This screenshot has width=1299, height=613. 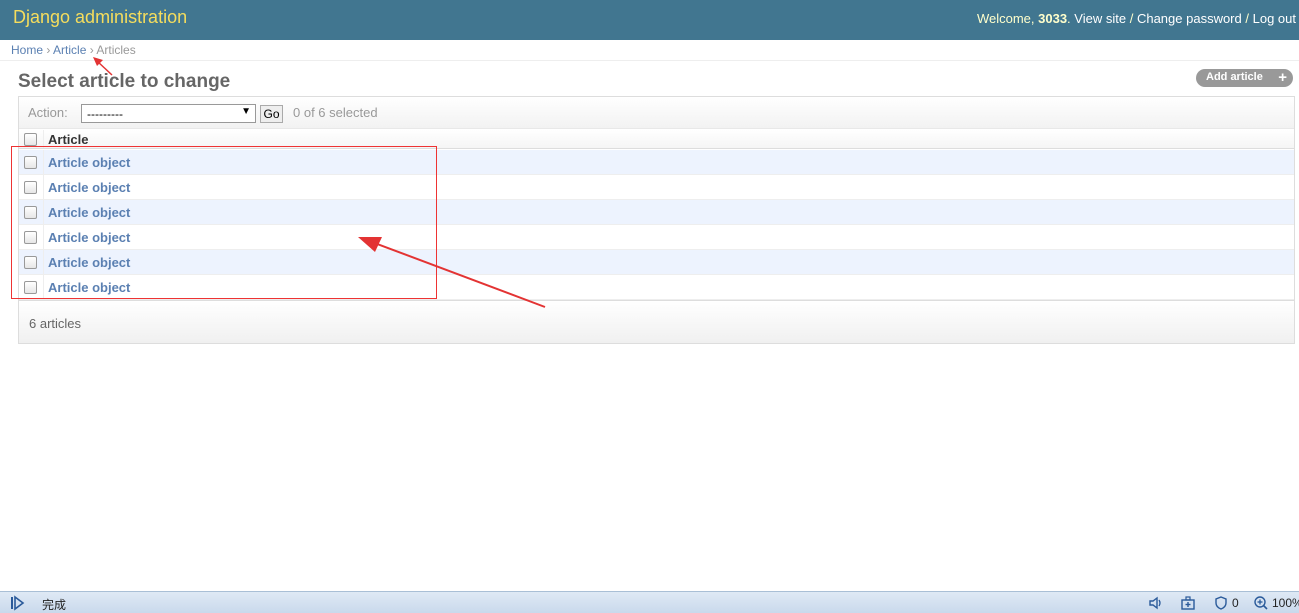 What do you see at coordinates (18, 603) in the screenshot?
I see `sidebar-toggle-icon` at bounding box center [18, 603].